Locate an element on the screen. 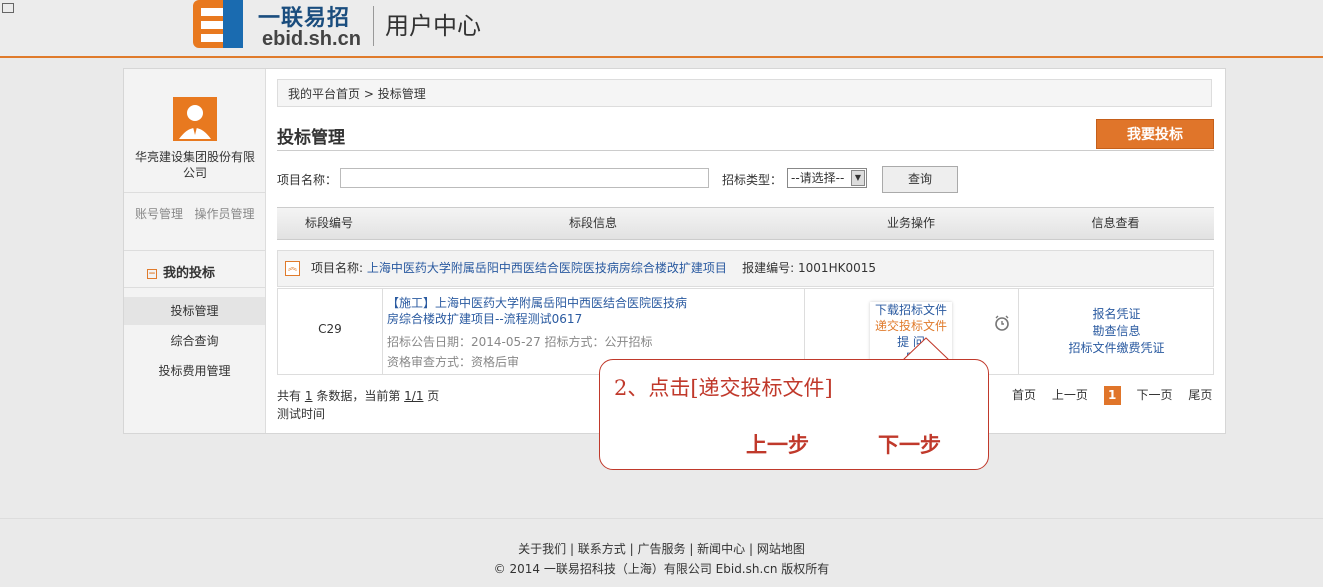 This screenshot has height=587, width=1323. test-time-label: 测试时间 is located at coordinates (301, 414).